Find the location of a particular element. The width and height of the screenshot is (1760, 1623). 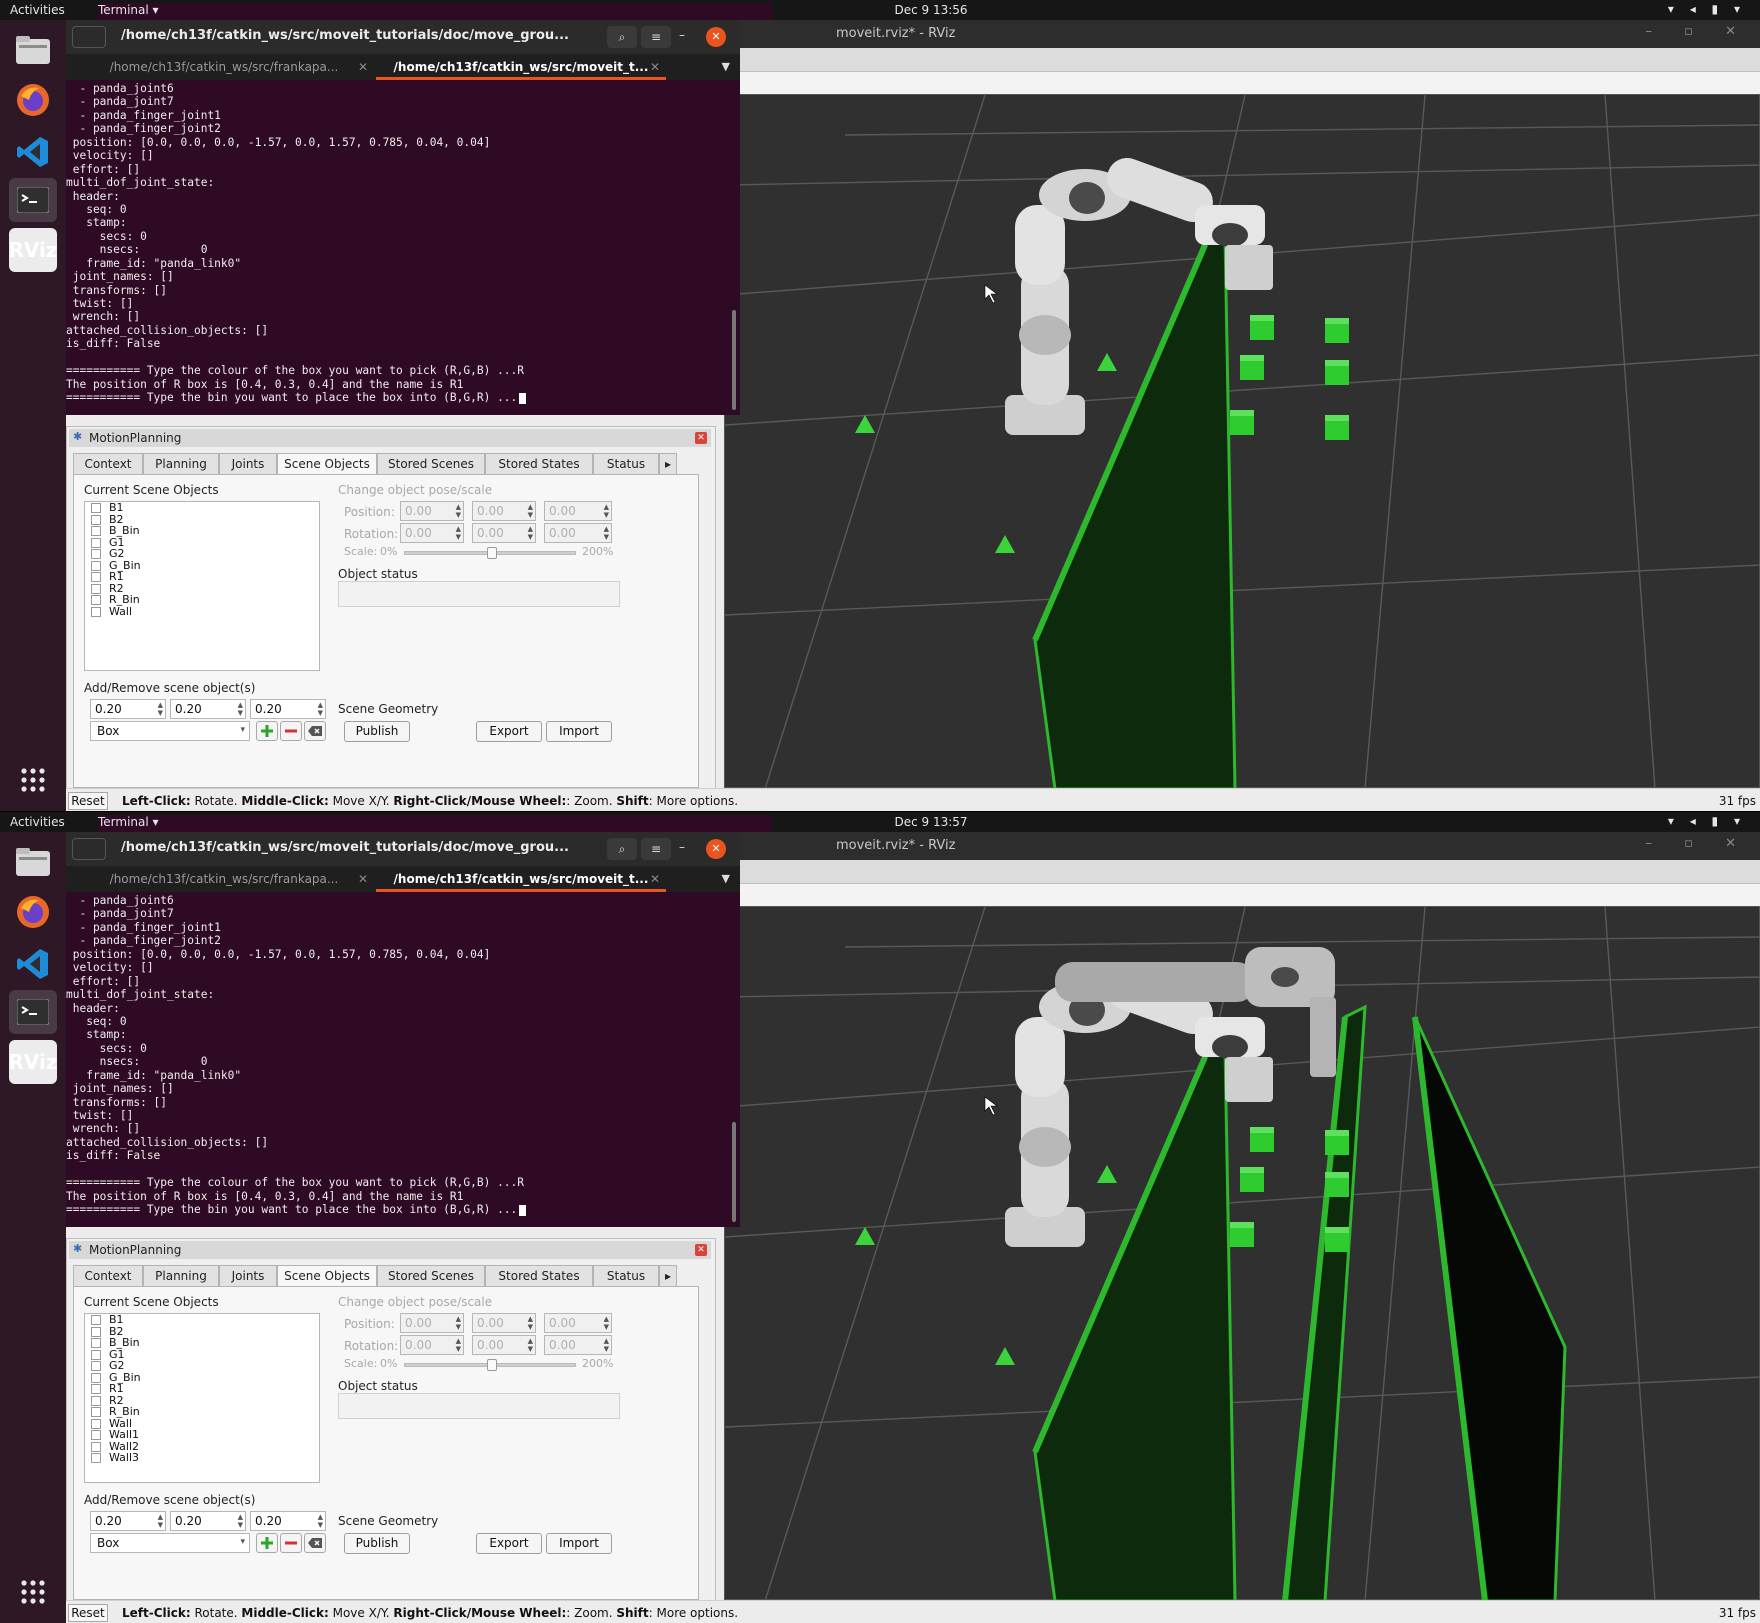

scale-slider-handle is located at coordinates (492, 553).